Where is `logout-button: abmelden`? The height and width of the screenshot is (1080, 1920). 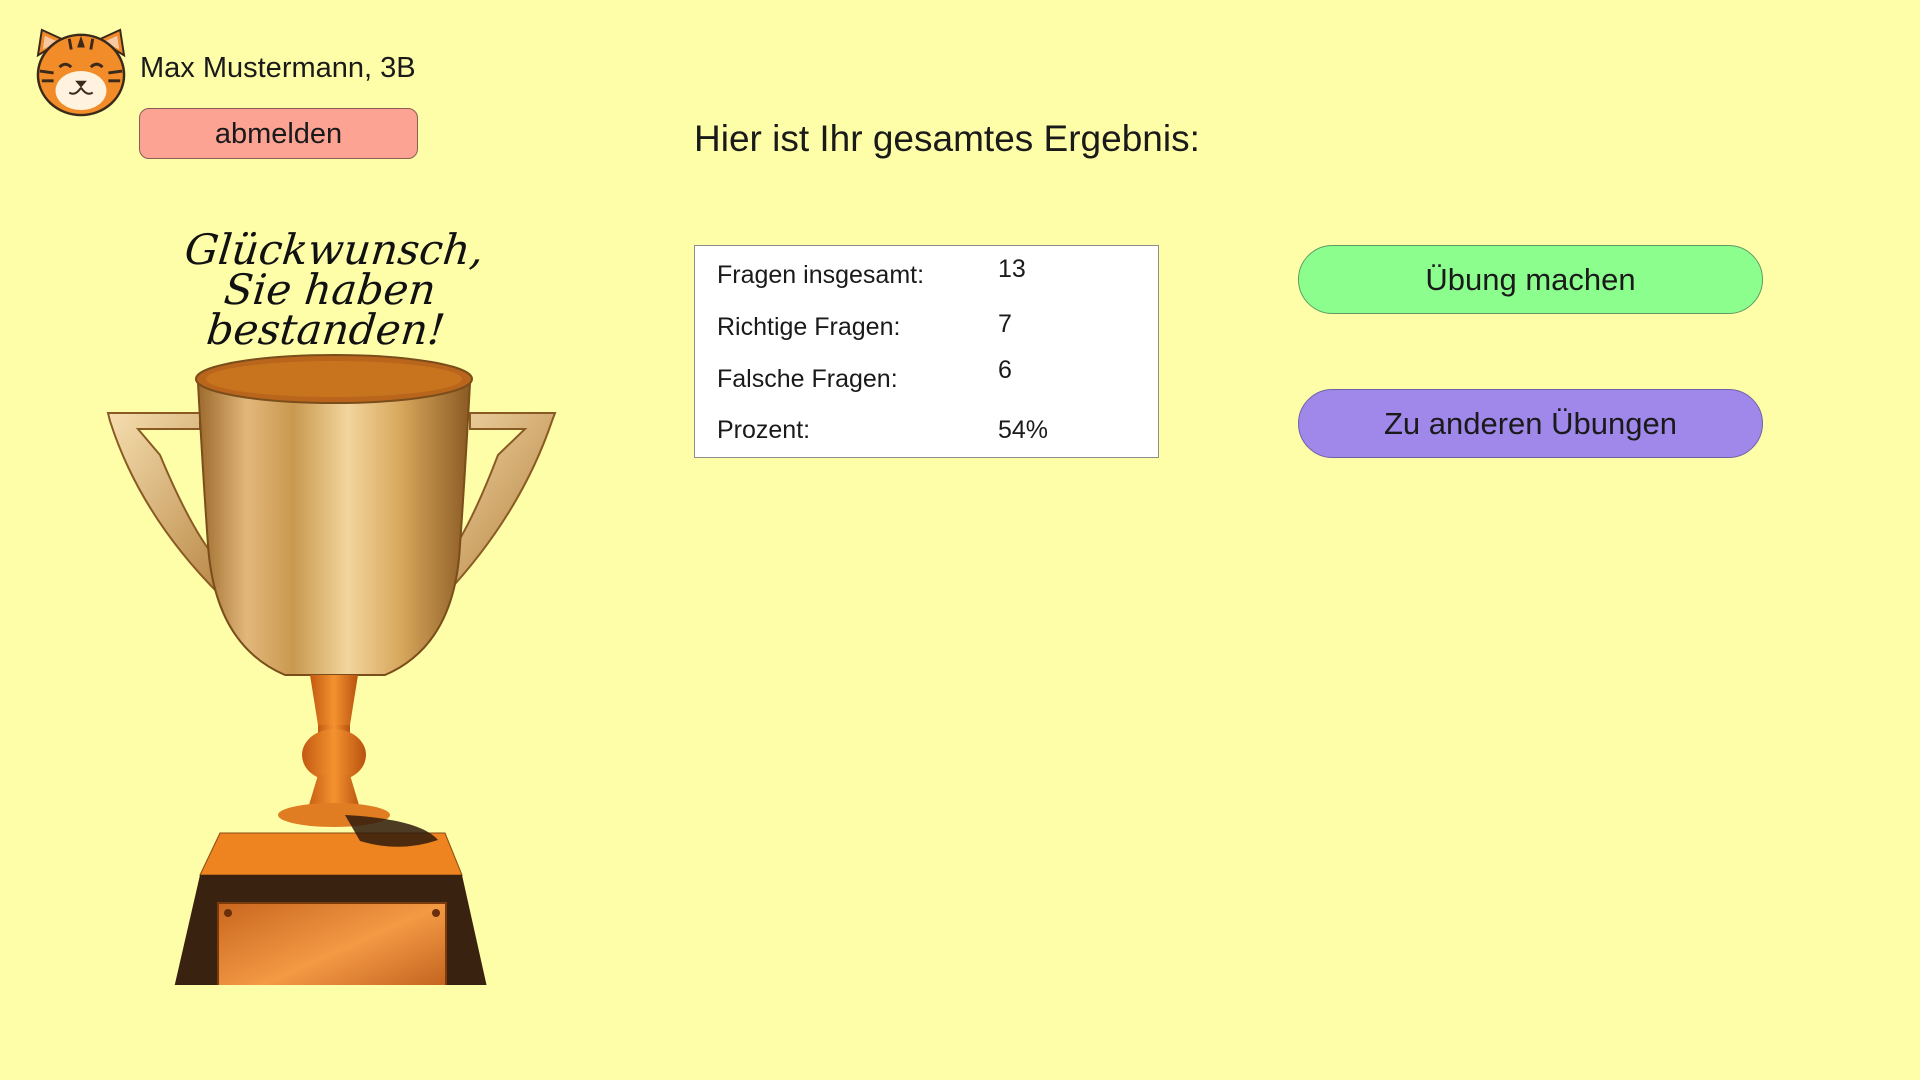
logout-button: abmelden is located at coordinates (278, 133).